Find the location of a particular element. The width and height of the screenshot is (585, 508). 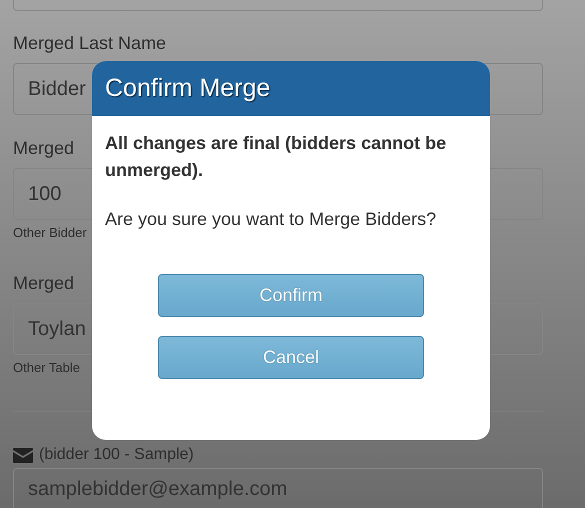

warning-text: All changes are final (bidders cannot be unmerged). is located at coordinates (276, 157).